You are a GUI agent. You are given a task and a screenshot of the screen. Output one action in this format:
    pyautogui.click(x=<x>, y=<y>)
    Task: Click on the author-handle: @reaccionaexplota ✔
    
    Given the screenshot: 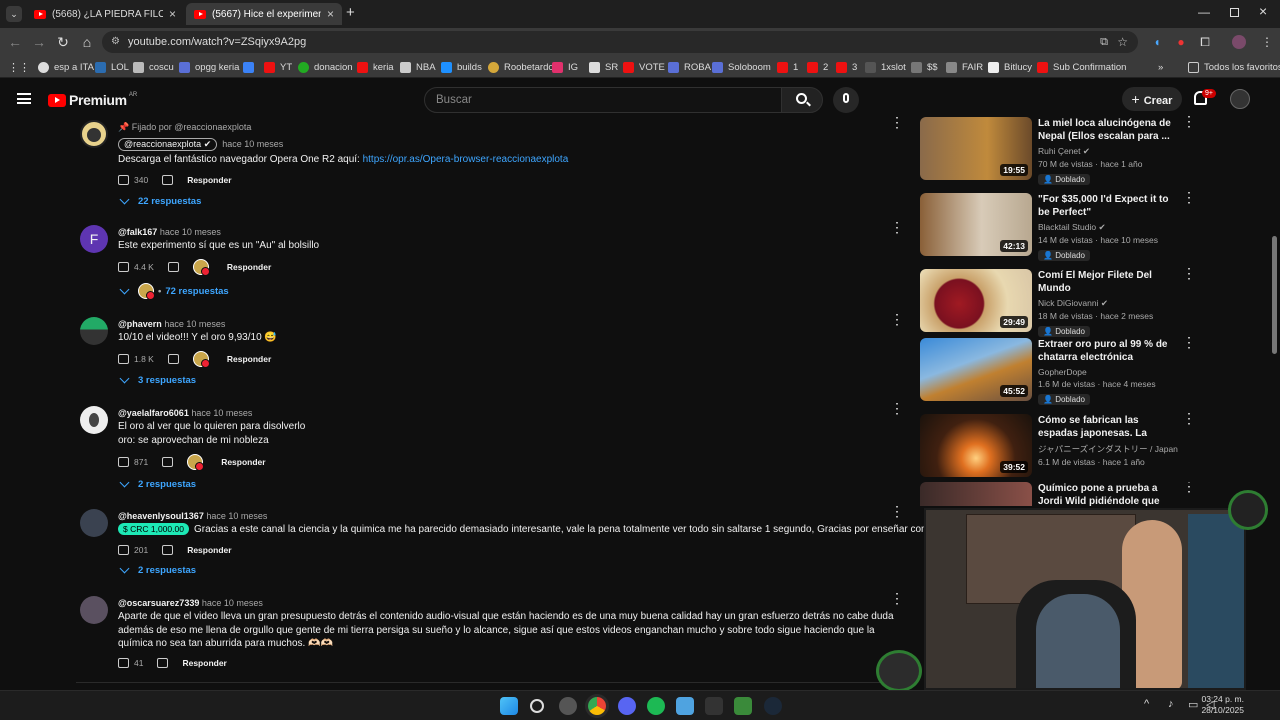 What is the action you would take?
    pyautogui.click(x=168, y=144)
    